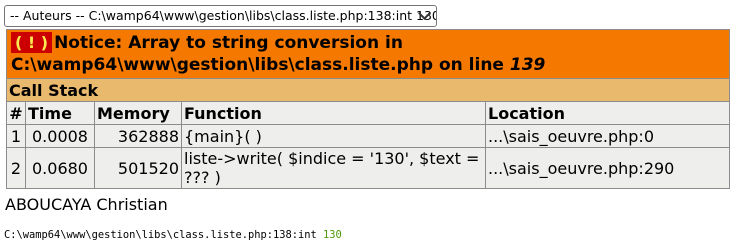 The image size is (737, 249). Describe the element at coordinates (86, 204) in the screenshot. I see `author-name: ABOUCAYA Christian` at that location.